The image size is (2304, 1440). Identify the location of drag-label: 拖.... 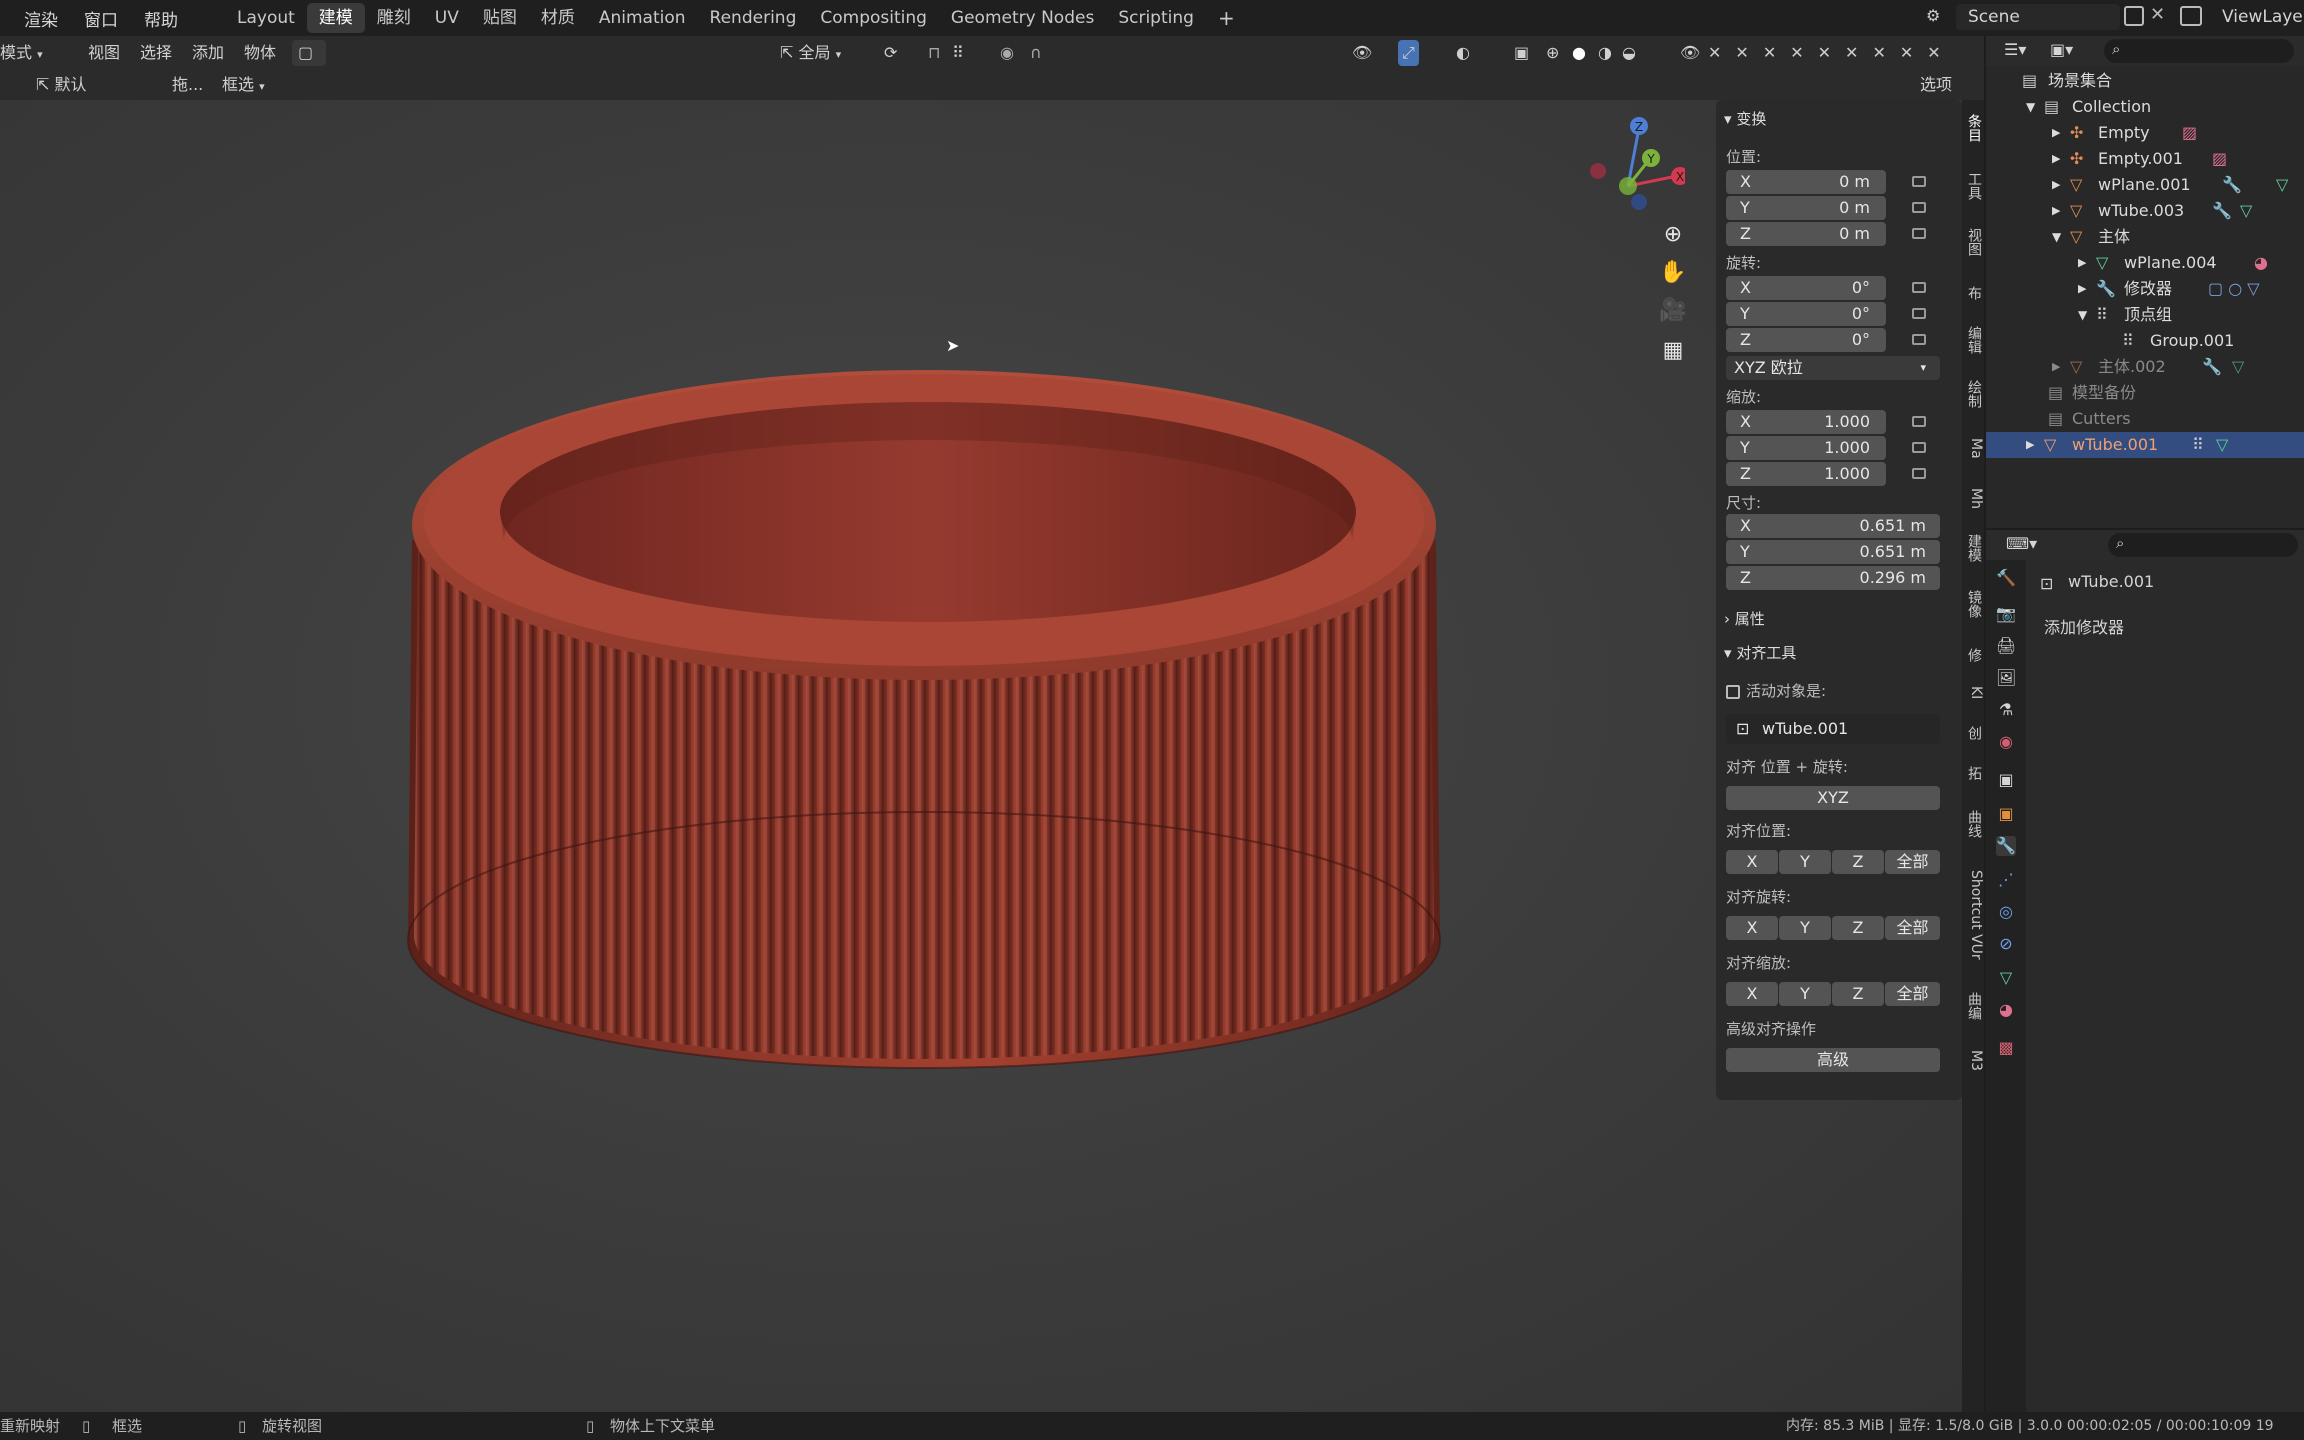
(187, 85).